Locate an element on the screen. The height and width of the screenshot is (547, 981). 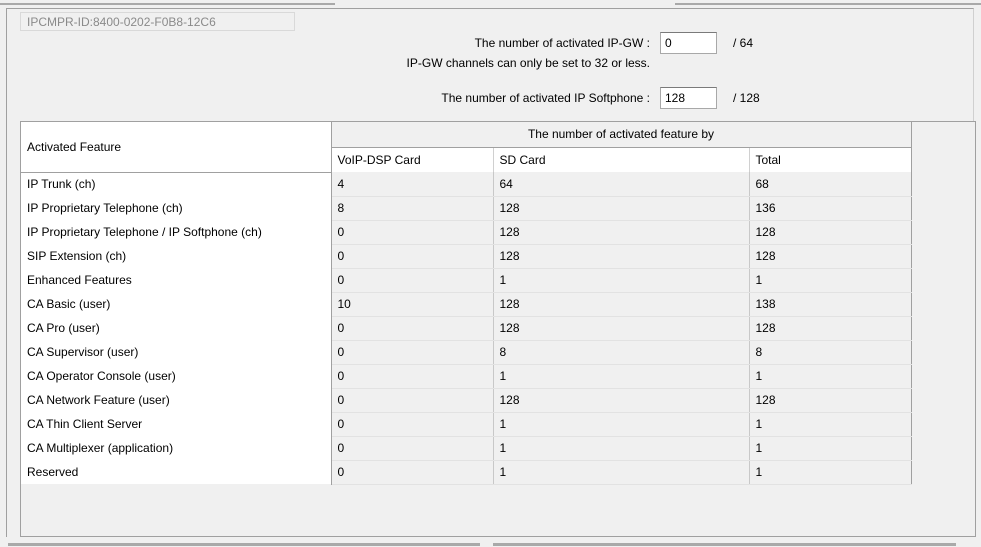
table-row: CA Network Feature (user) 0 128 128 is located at coordinates (466, 400).